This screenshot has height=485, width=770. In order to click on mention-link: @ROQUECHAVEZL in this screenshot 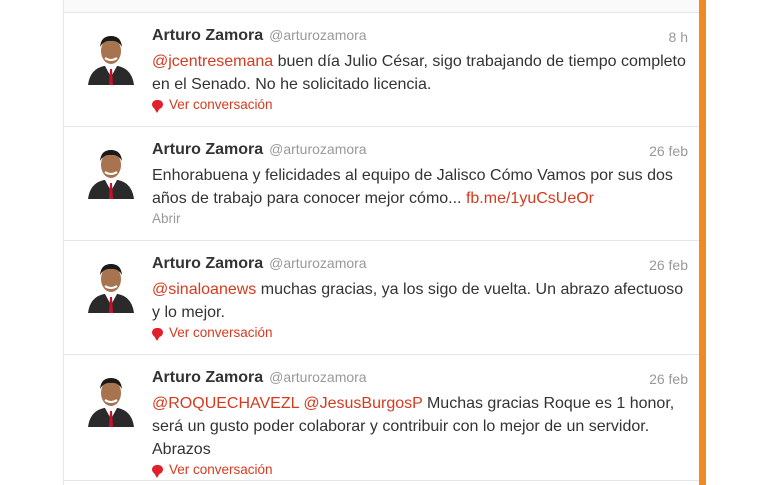, I will do `click(225, 403)`.